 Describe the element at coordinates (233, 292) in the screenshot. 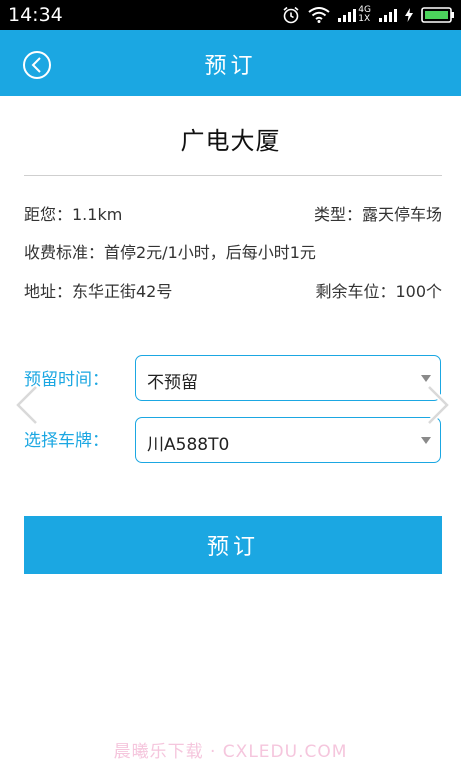

I see `info-row: 地址：东华正街42号 剩余车位：100个` at that location.